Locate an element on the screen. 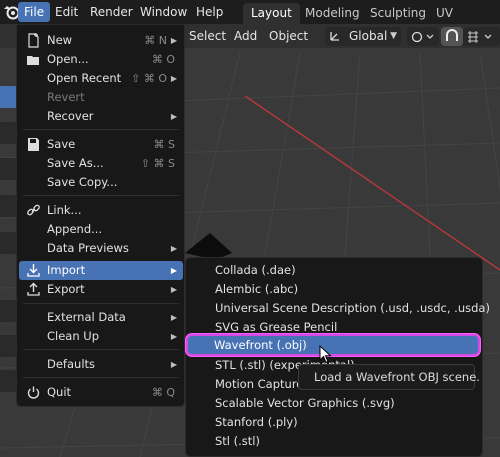 This screenshot has height=457, width=500. menu-item-label: Wavefront (.obj) is located at coordinates (260, 345).